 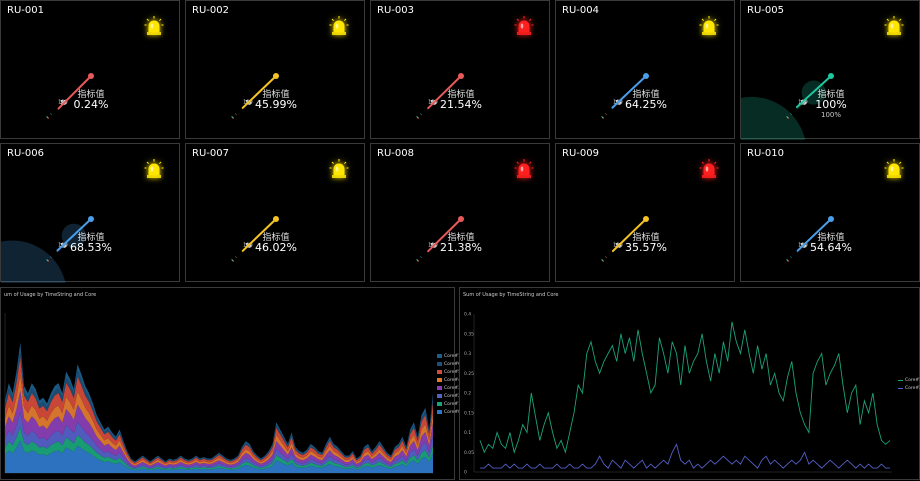 What do you see at coordinates (830, 115) in the screenshot?
I see `gauge-subvalue: 100%` at bounding box center [830, 115].